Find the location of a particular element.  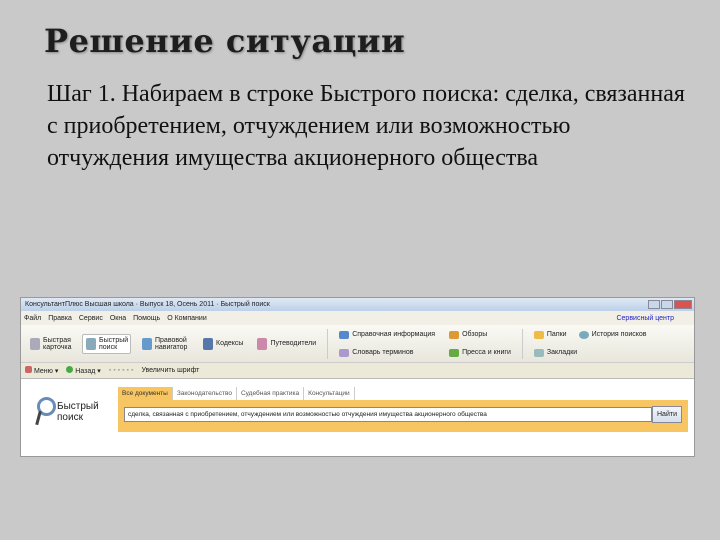

press-button: Пресса и книги is located at coordinates (480, 353).